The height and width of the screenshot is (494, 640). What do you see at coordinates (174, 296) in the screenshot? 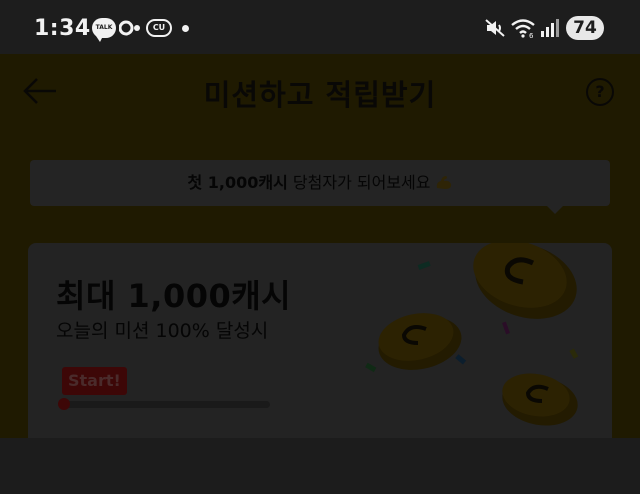
I see `card-title: 최대 1,000캐시` at bounding box center [174, 296].